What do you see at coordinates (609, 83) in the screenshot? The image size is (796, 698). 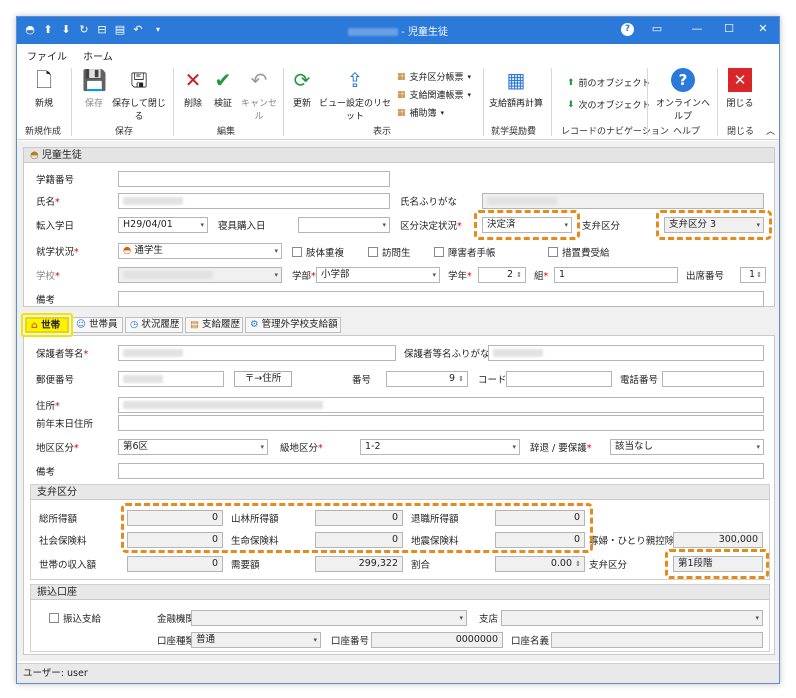 I see `prev-object-button: ⬆ 前のオブジェクト` at bounding box center [609, 83].